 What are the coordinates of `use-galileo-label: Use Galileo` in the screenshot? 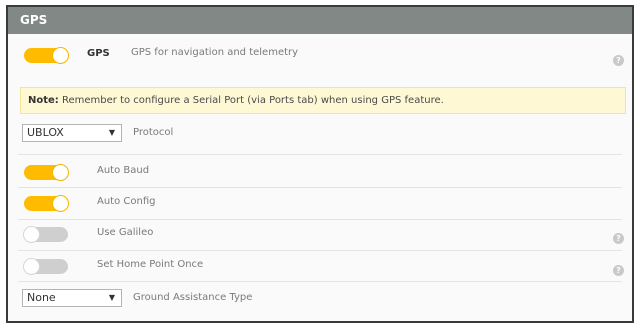 It's located at (125, 232).